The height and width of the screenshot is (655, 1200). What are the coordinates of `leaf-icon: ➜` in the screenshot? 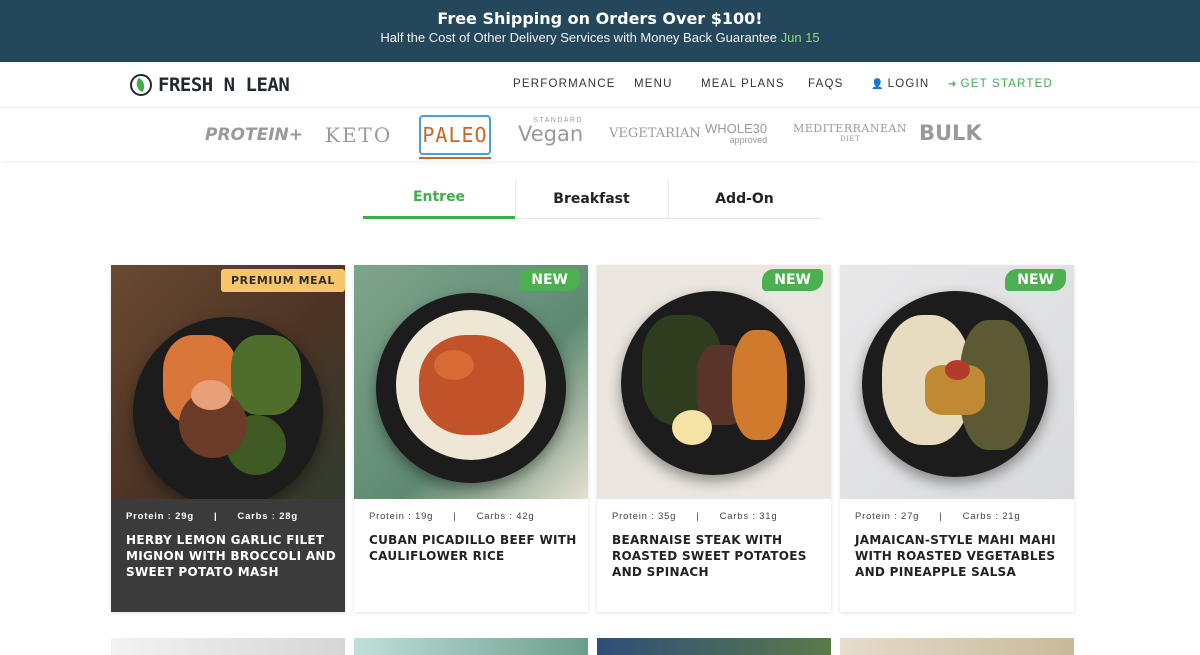 It's located at (953, 84).